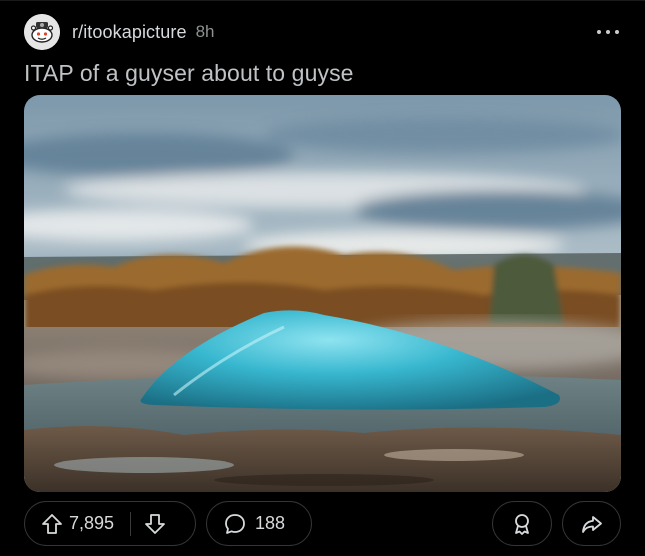 This screenshot has width=645, height=556. What do you see at coordinates (52, 524) in the screenshot?
I see `upvote-arrow-icon` at bounding box center [52, 524].